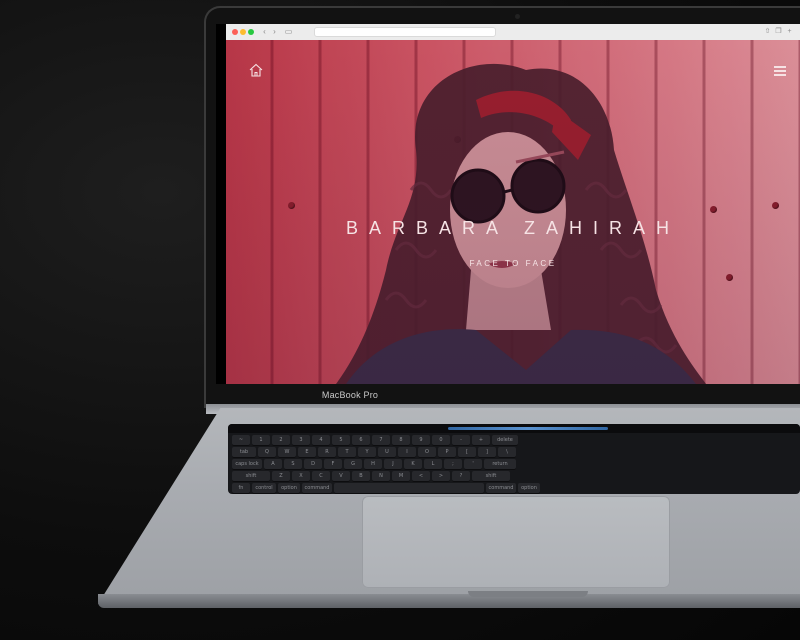 This screenshot has width=800, height=640. I want to click on keyboard-key: ', so click(473, 464).